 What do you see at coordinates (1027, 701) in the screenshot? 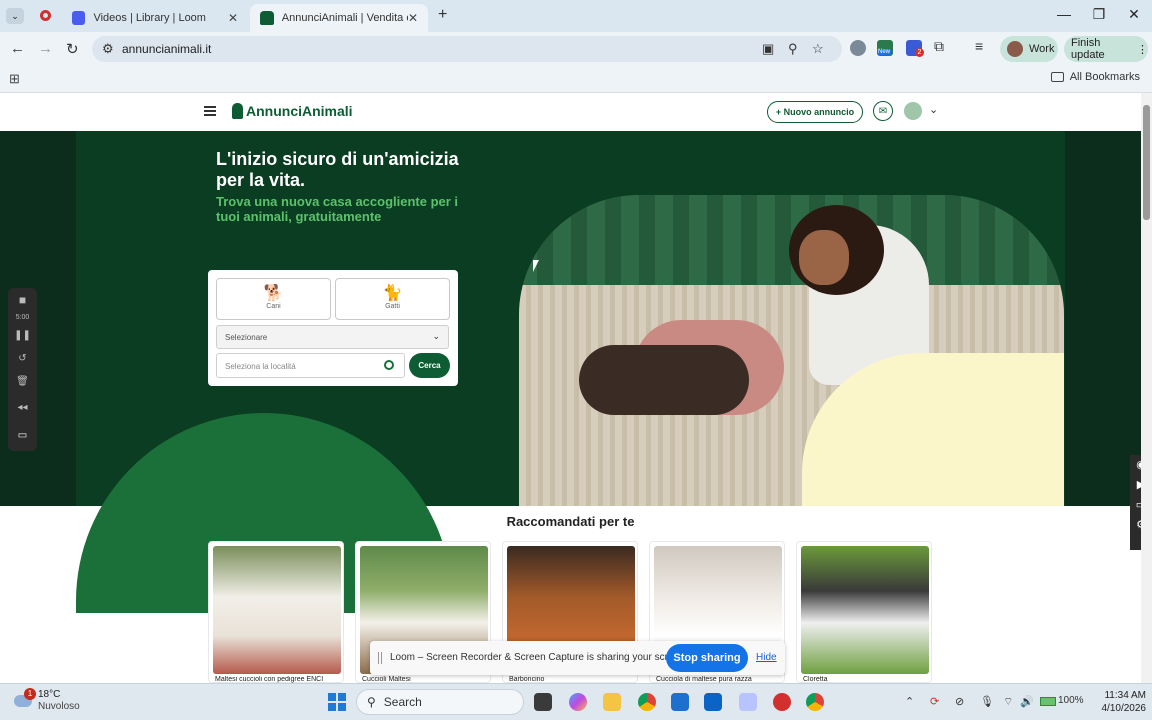
I see `volume-icon: 🔊` at bounding box center [1027, 701].